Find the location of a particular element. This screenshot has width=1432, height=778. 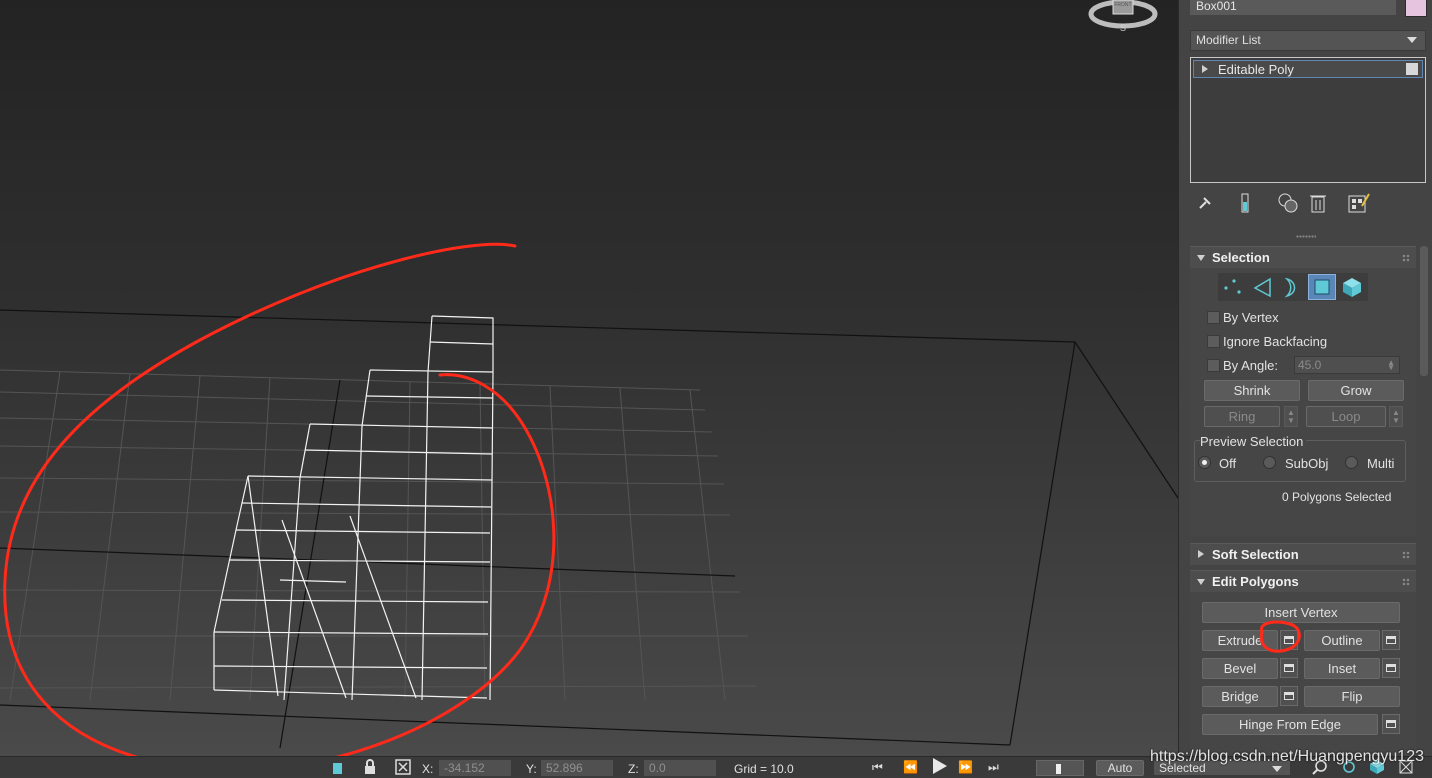

spinner-arrows-icon: ▲ ▼ is located at coordinates (1391, 365).